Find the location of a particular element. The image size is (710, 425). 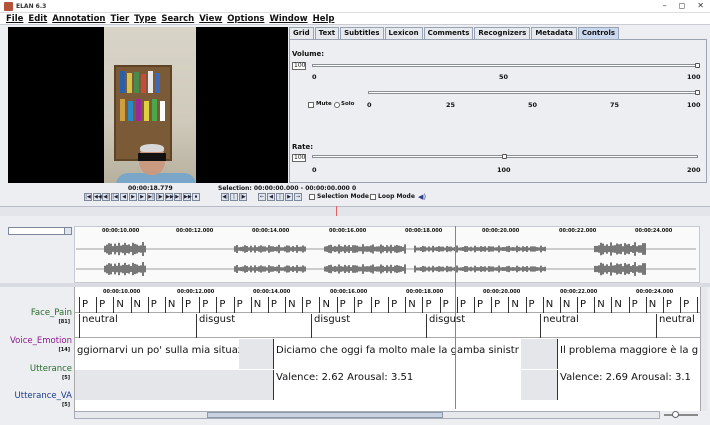

loop-mode-toggle: Loop Mode is located at coordinates (392, 196).